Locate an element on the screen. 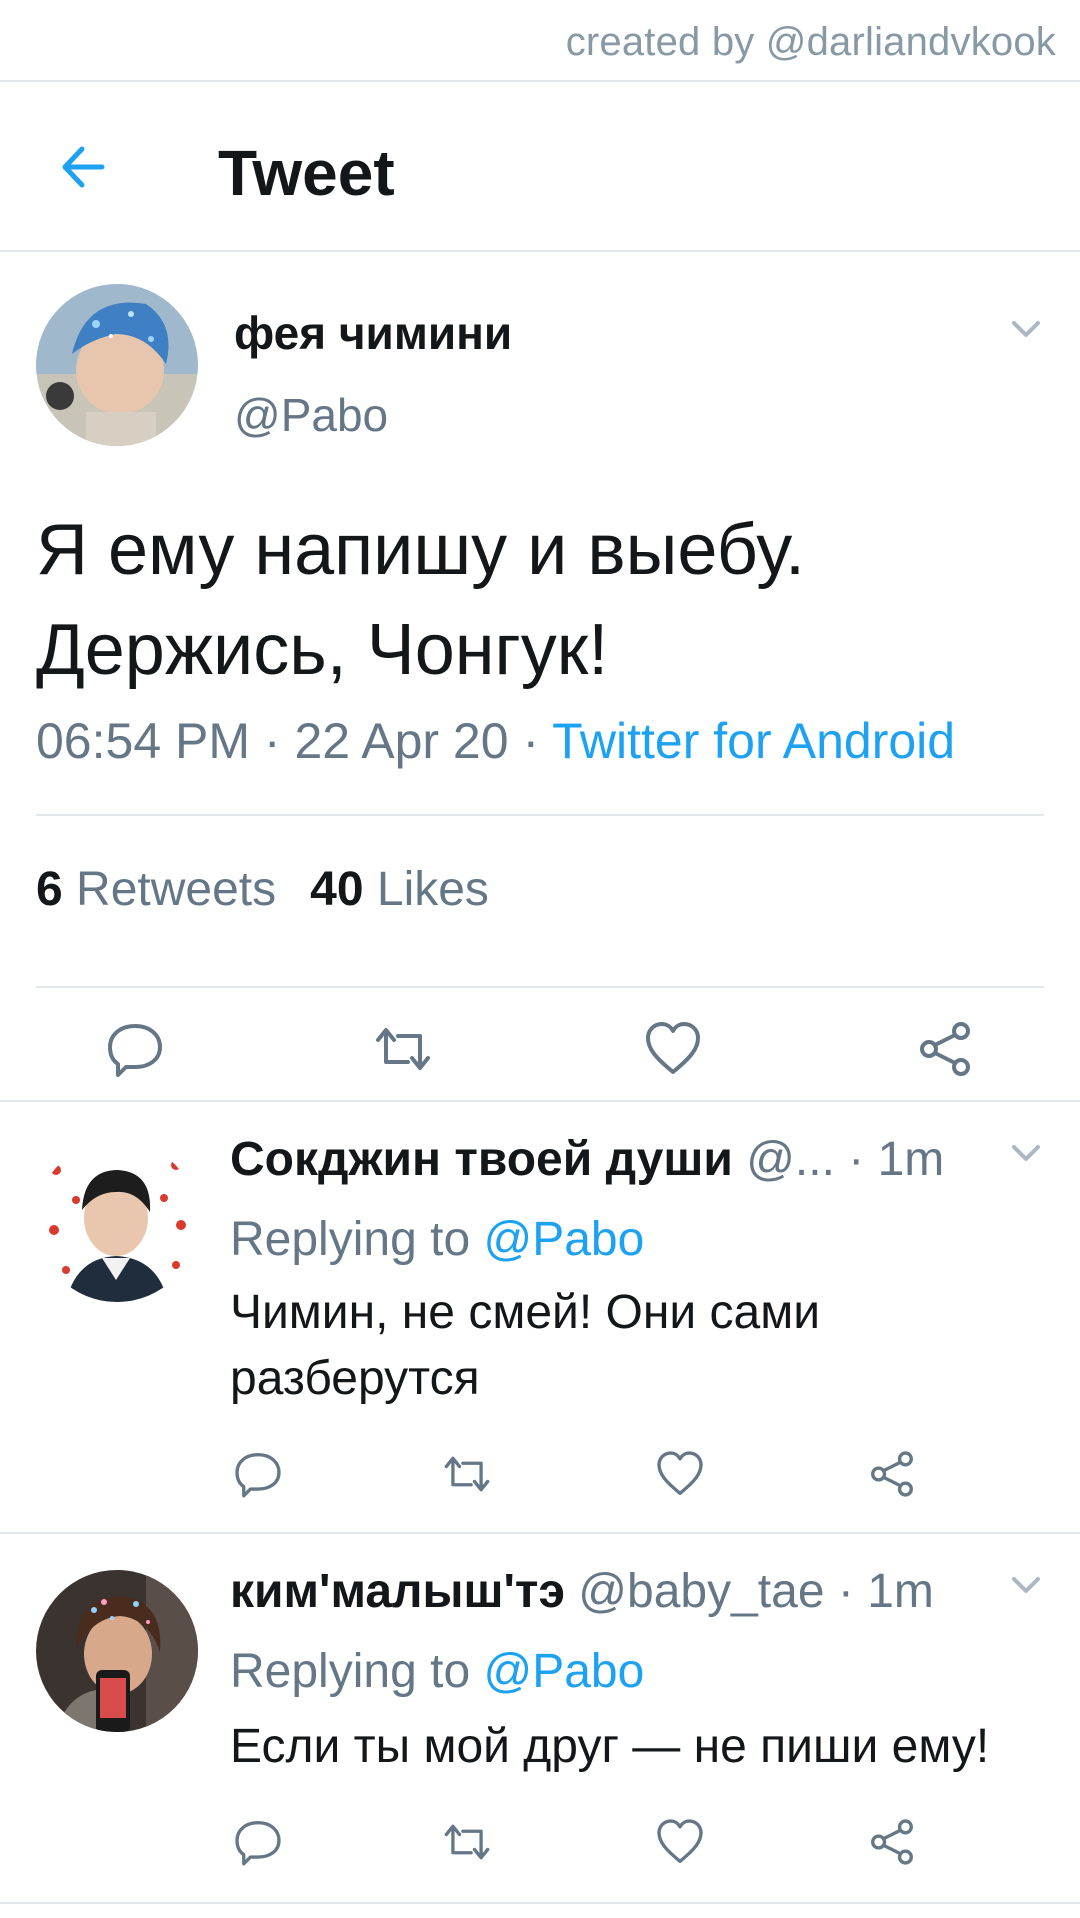  tweet-time: 06:54 PM is located at coordinates (143, 741).